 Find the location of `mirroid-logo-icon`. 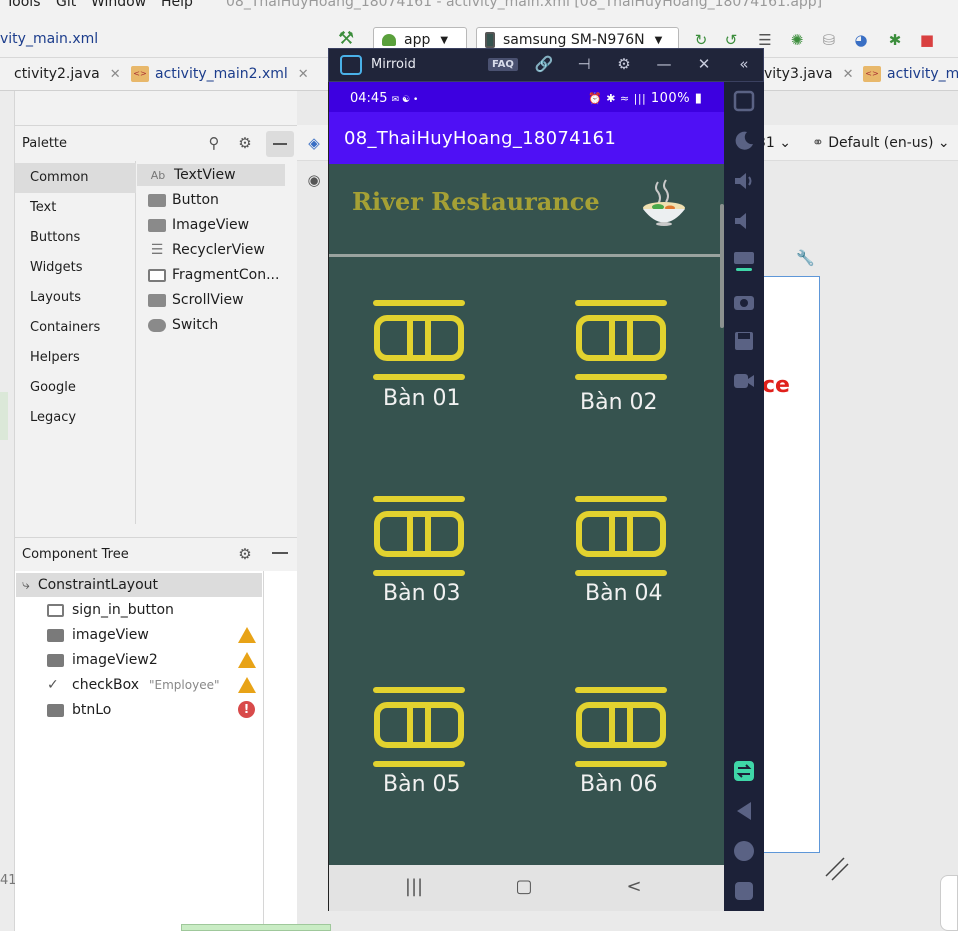

mirroid-logo-icon is located at coordinates (351, 65).